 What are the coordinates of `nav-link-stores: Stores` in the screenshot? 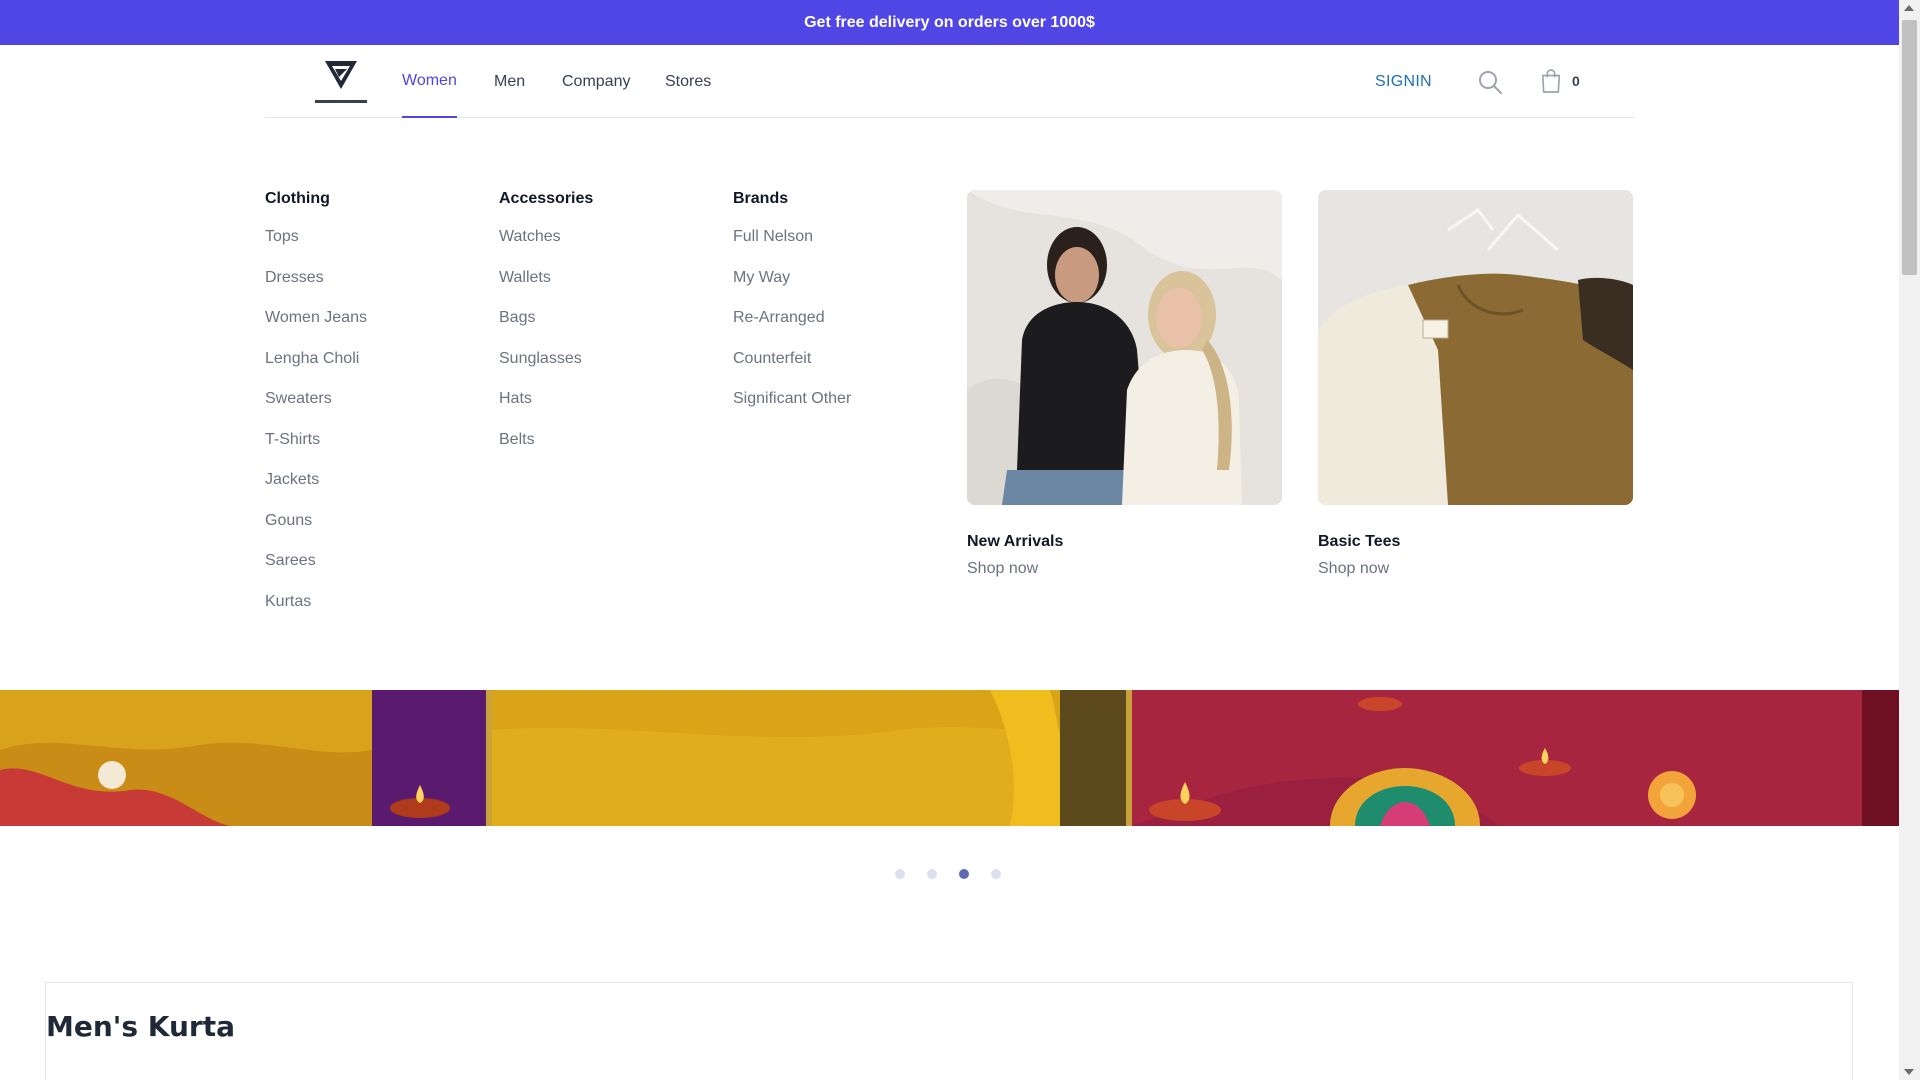 It's located at (688, 81).